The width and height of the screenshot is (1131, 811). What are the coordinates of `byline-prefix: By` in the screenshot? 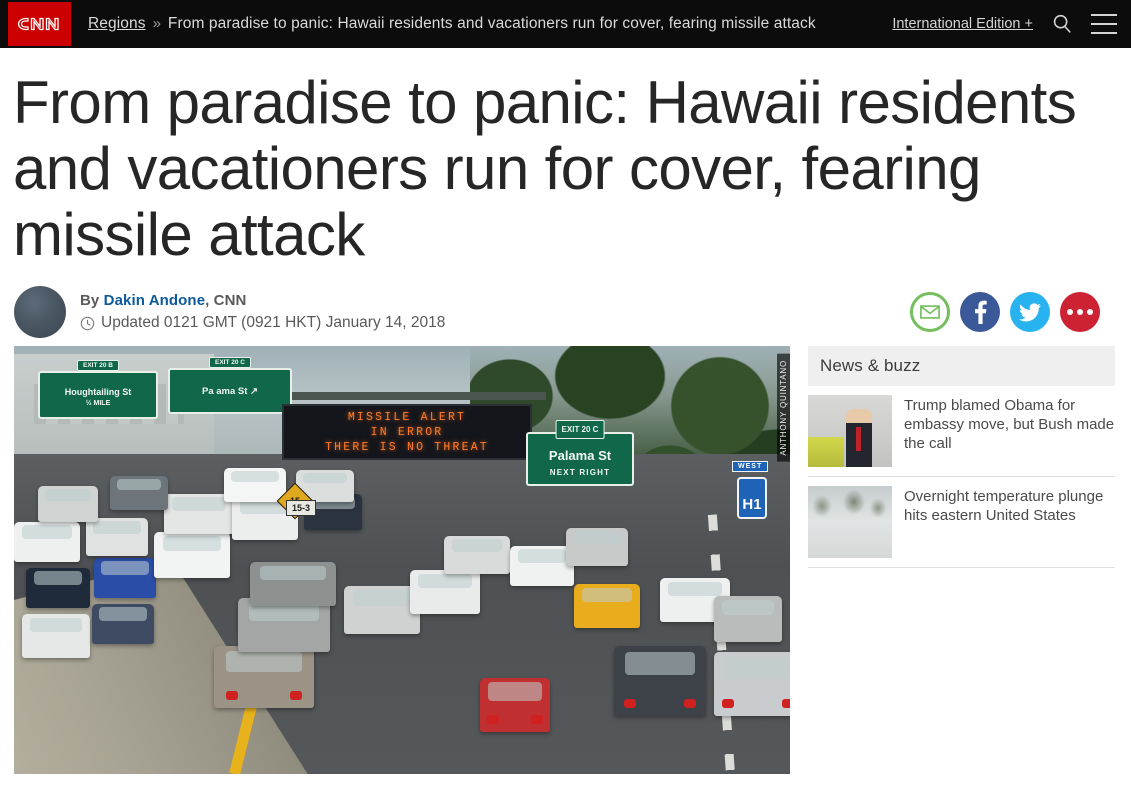 It's located at (90, 300).